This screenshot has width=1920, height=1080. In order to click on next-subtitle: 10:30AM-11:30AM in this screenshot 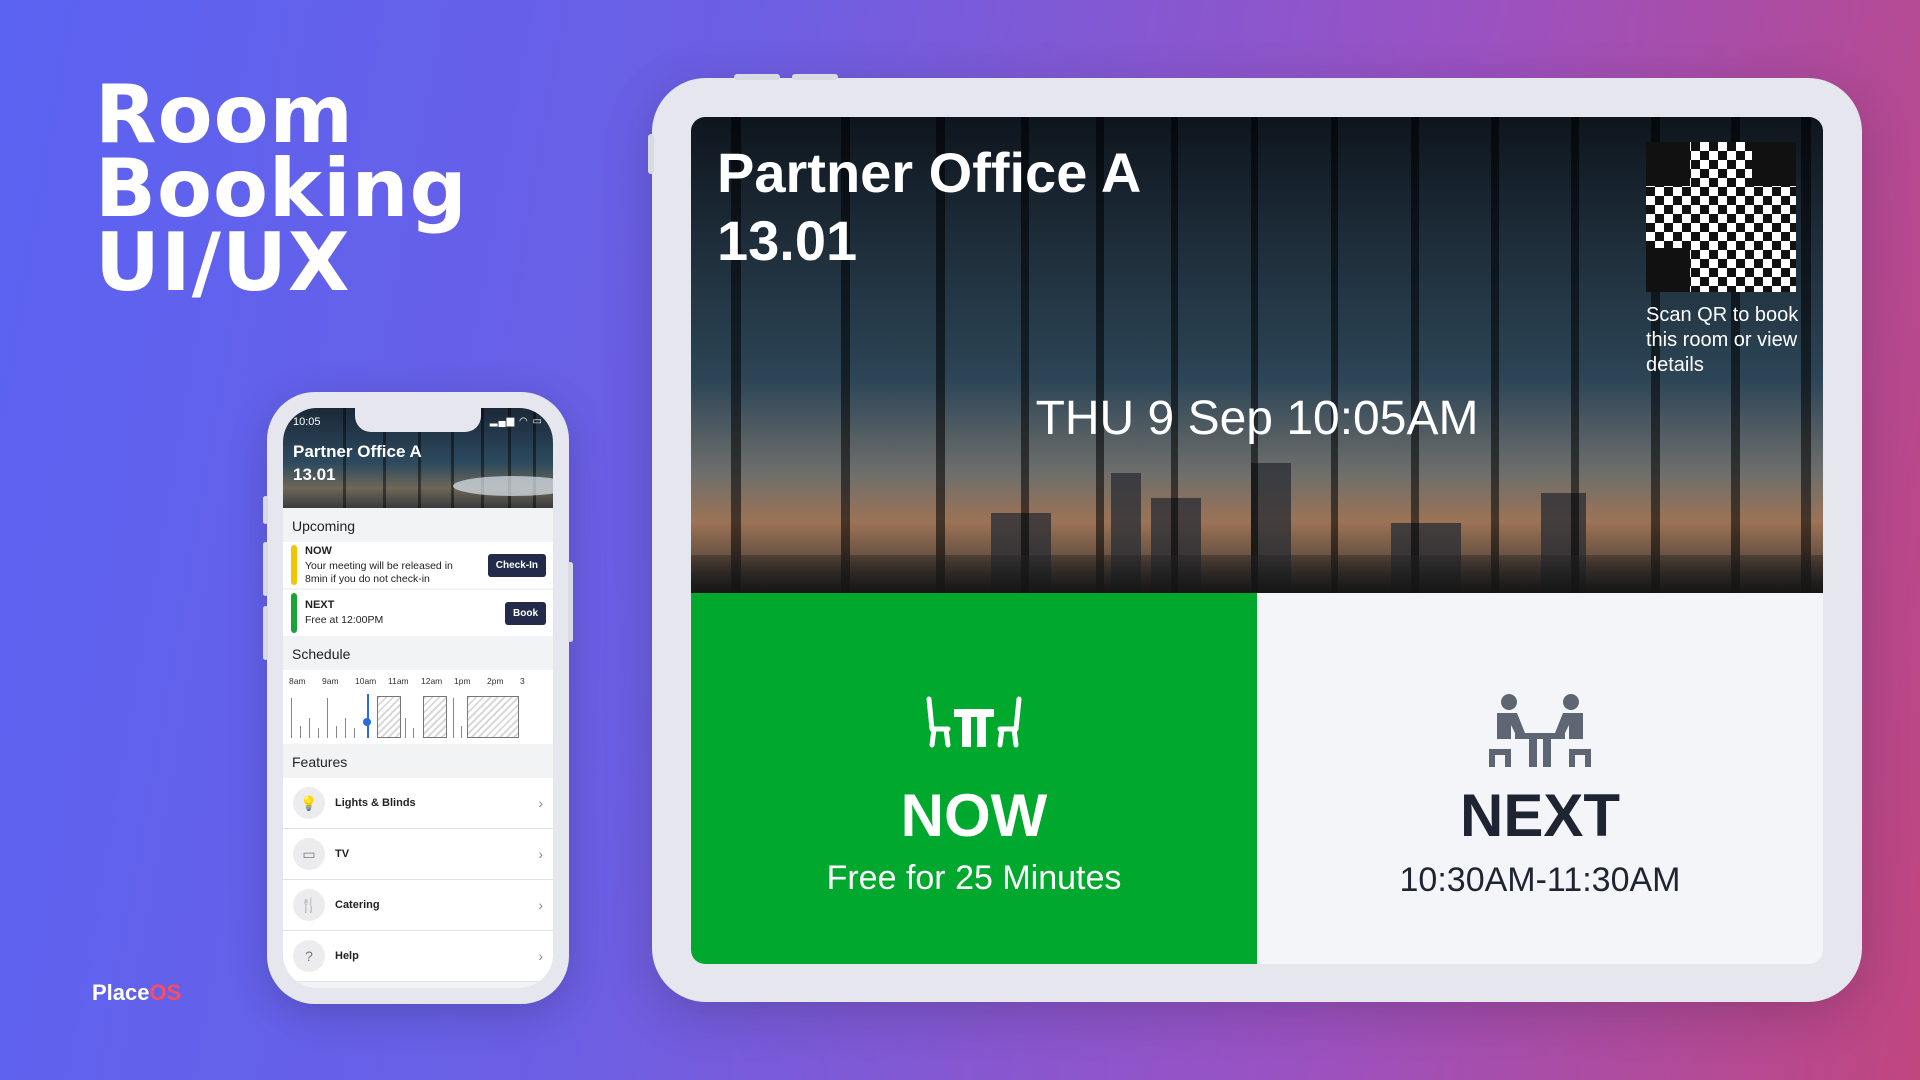, I will do `click(1540, 880)`.